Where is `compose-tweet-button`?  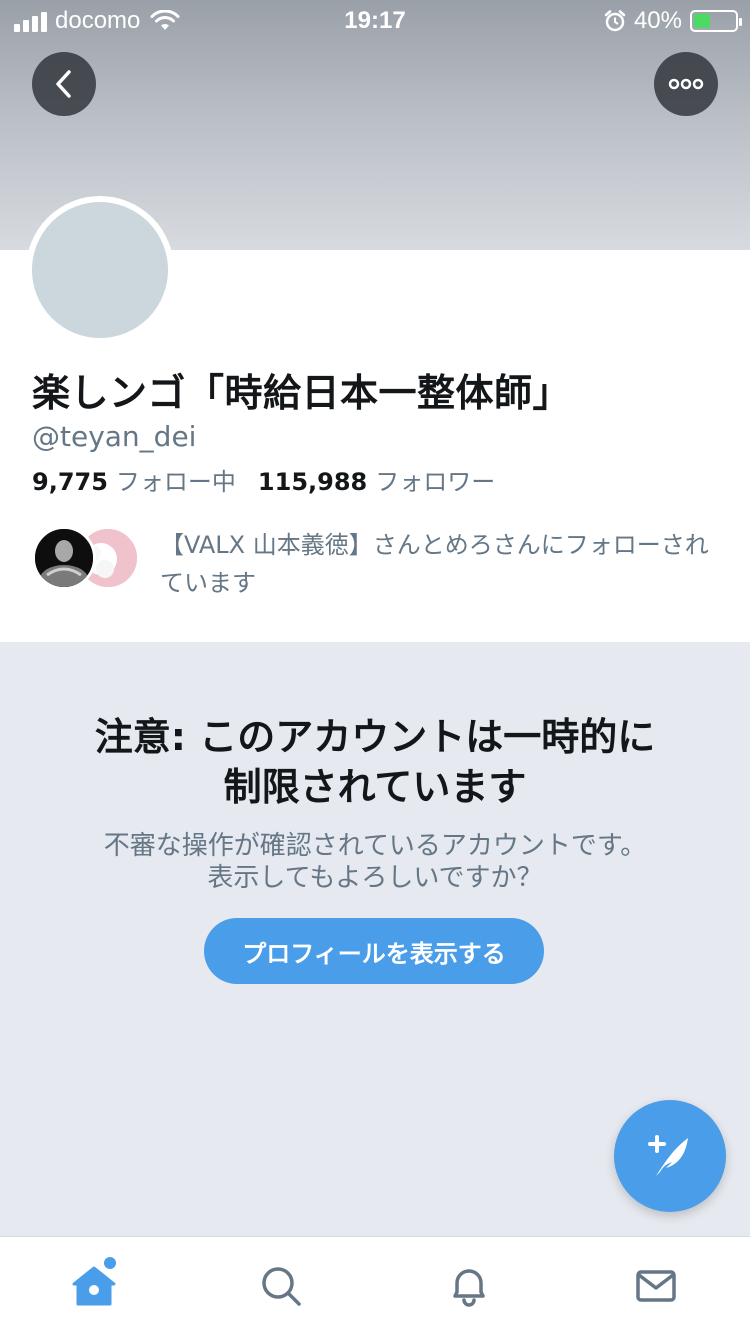
compose-tweet-button is located at coordinates (670, 1156).